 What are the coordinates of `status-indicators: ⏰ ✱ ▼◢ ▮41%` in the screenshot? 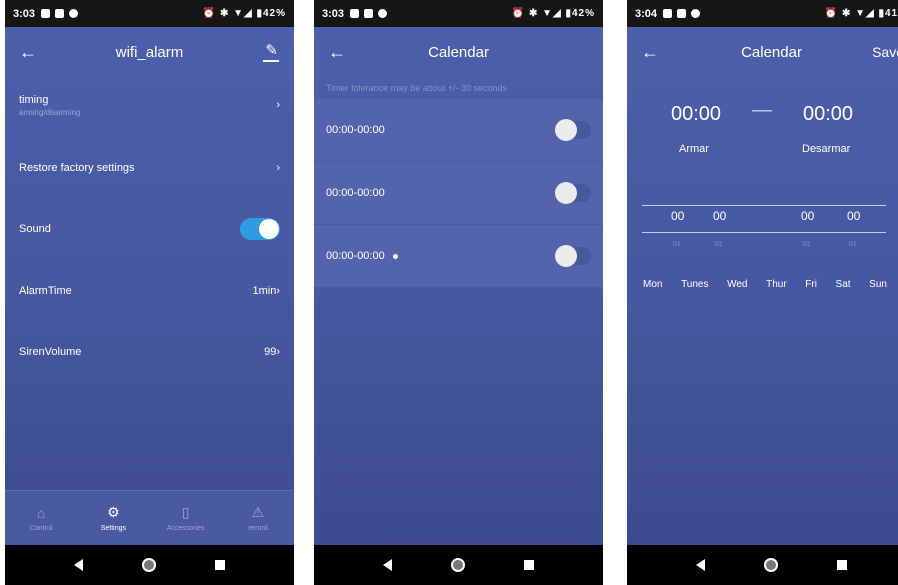 It's located at (861, 13).